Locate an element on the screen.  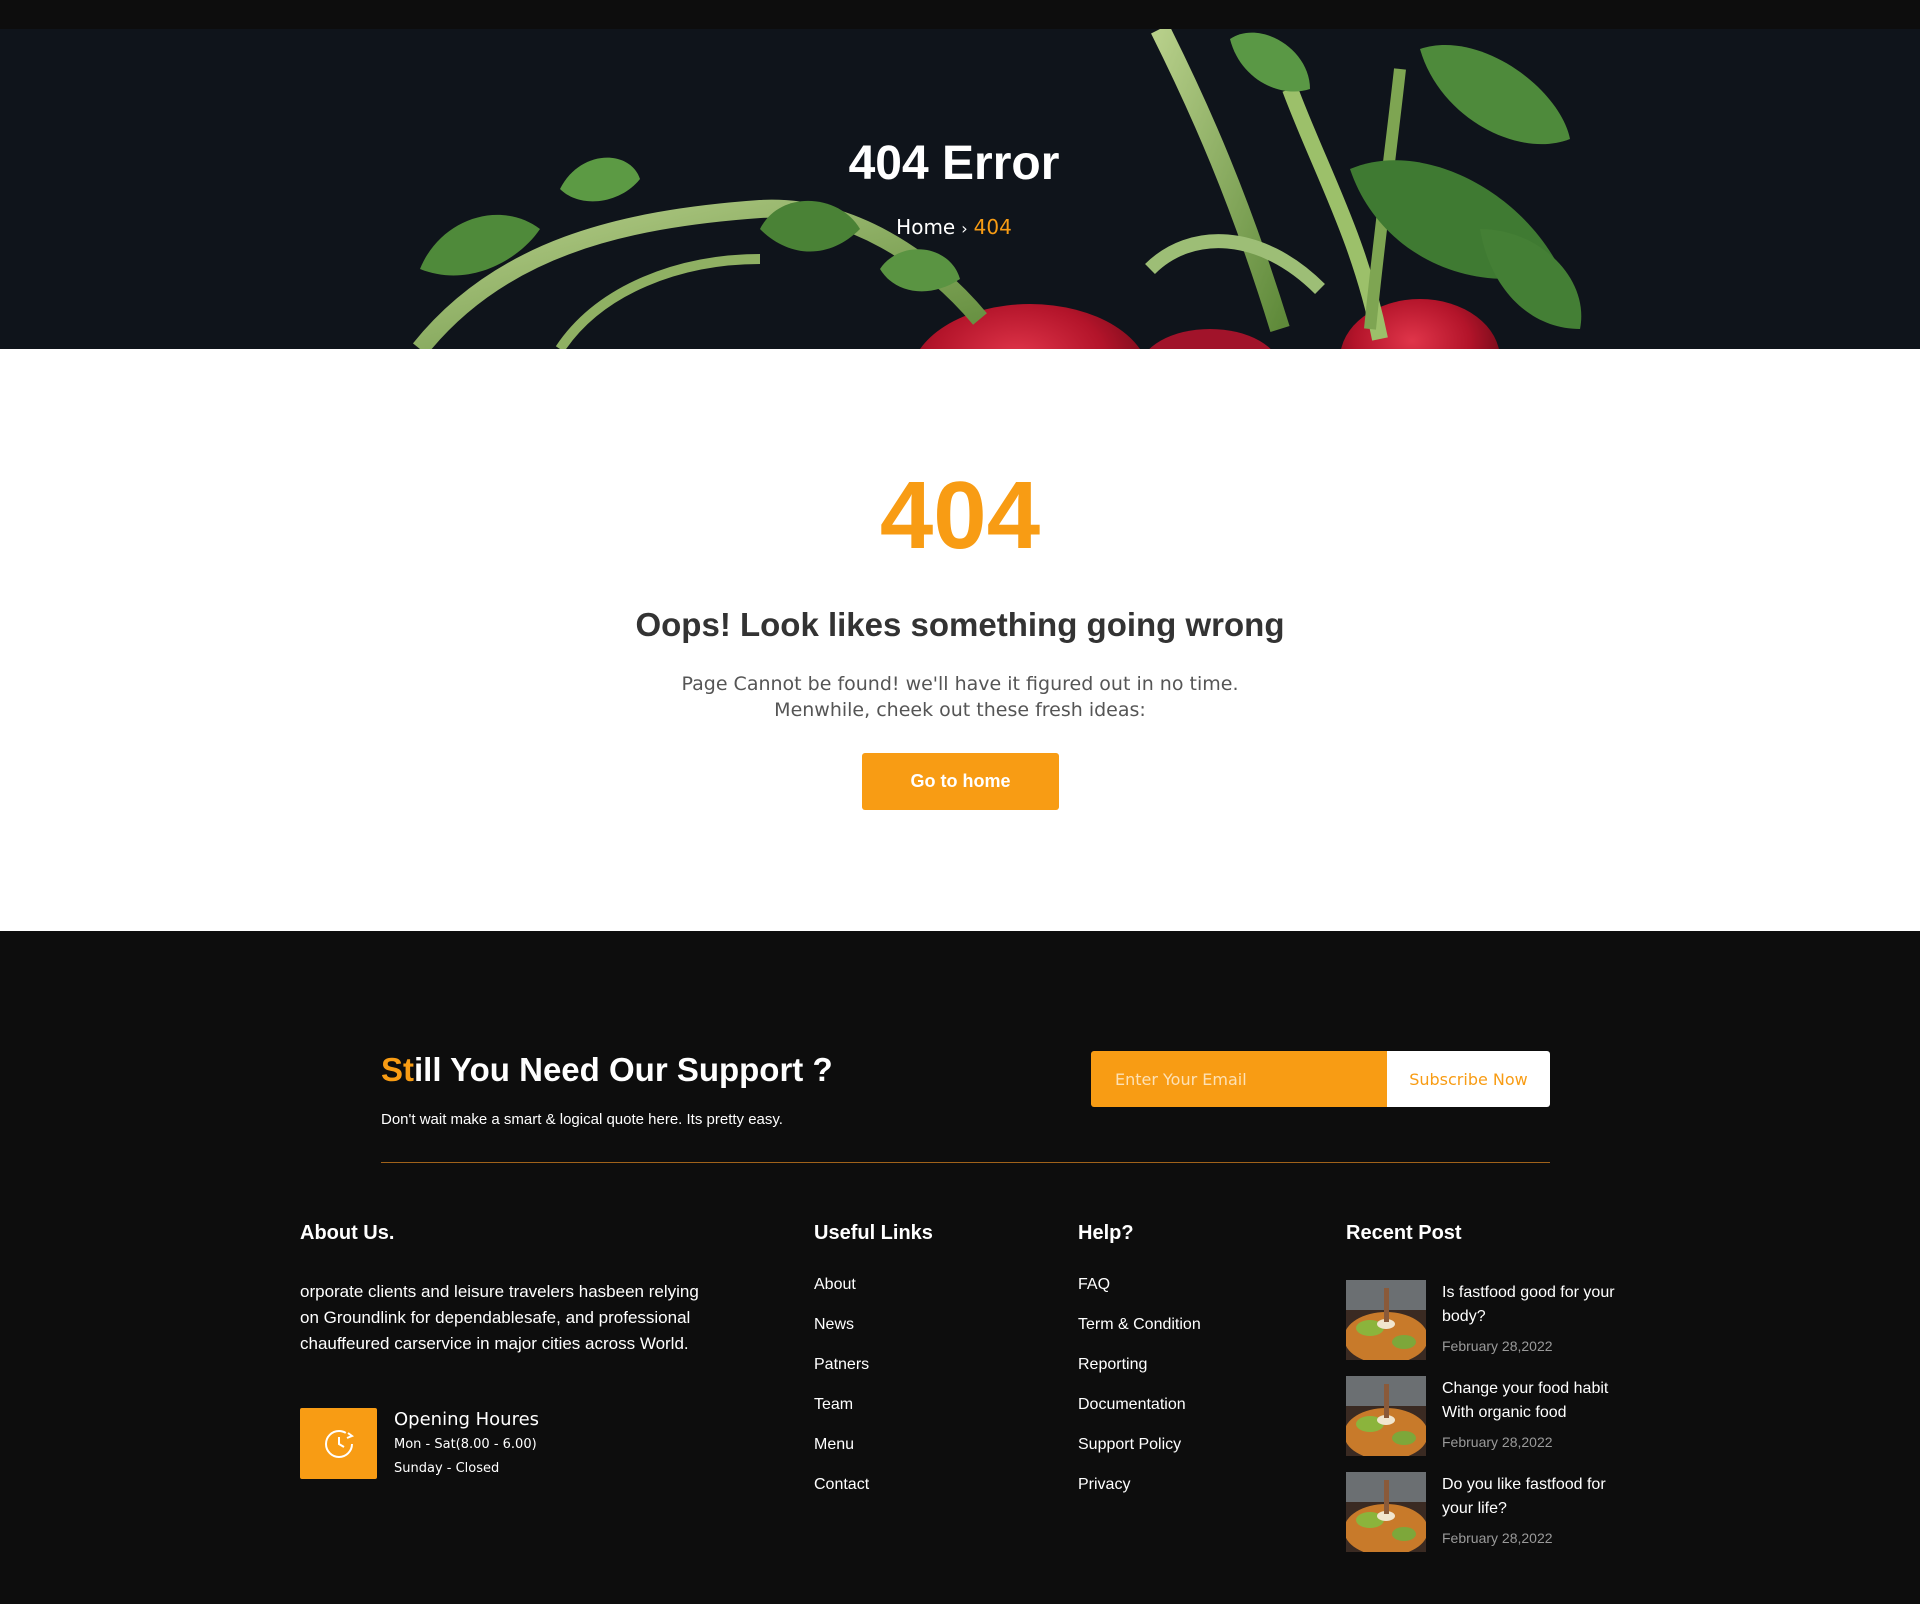
footer-link-about: About is located at coordinates (841, 1294).